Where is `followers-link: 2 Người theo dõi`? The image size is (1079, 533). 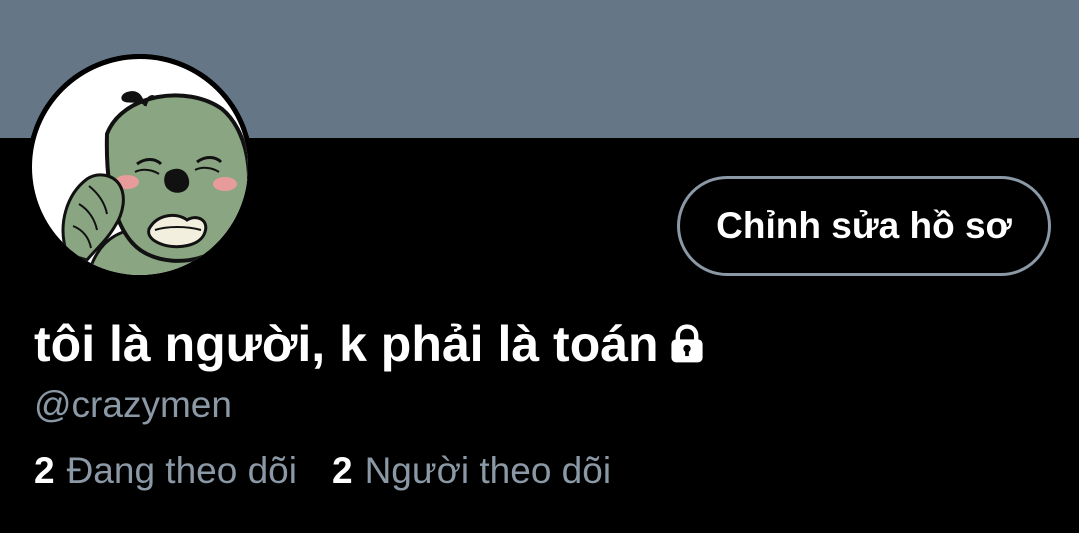 followers-link: 2 Người theo dõi is located at coordinates (471, 471).